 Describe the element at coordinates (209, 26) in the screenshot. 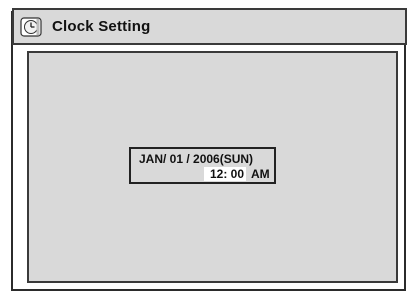

I see `title-bar: Clock Setting` at that location.